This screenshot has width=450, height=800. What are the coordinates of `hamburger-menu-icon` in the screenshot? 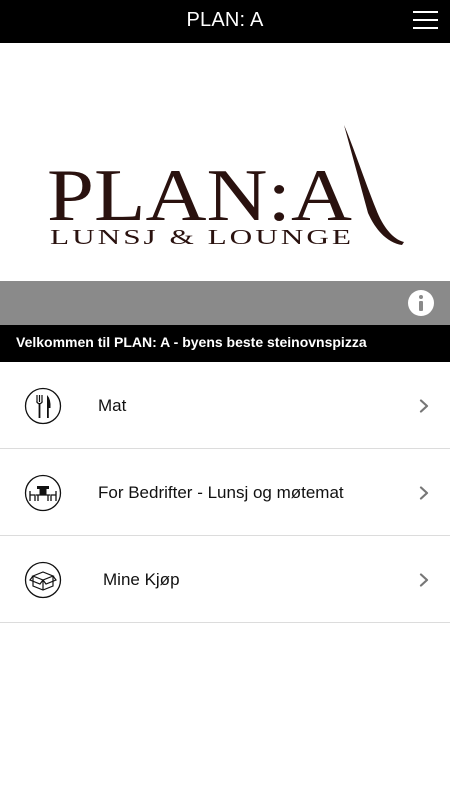 It's located at (425, 20).